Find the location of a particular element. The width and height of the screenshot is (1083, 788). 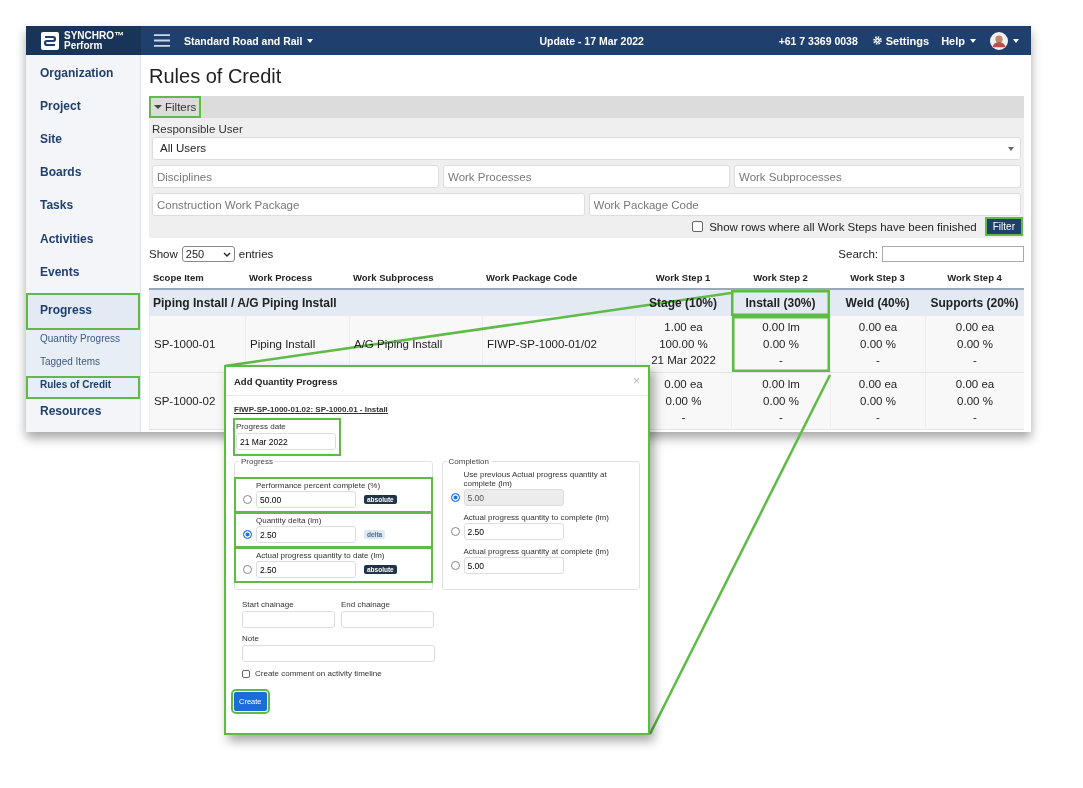

value-field: 5.00 is located at coordinates (513, 565).